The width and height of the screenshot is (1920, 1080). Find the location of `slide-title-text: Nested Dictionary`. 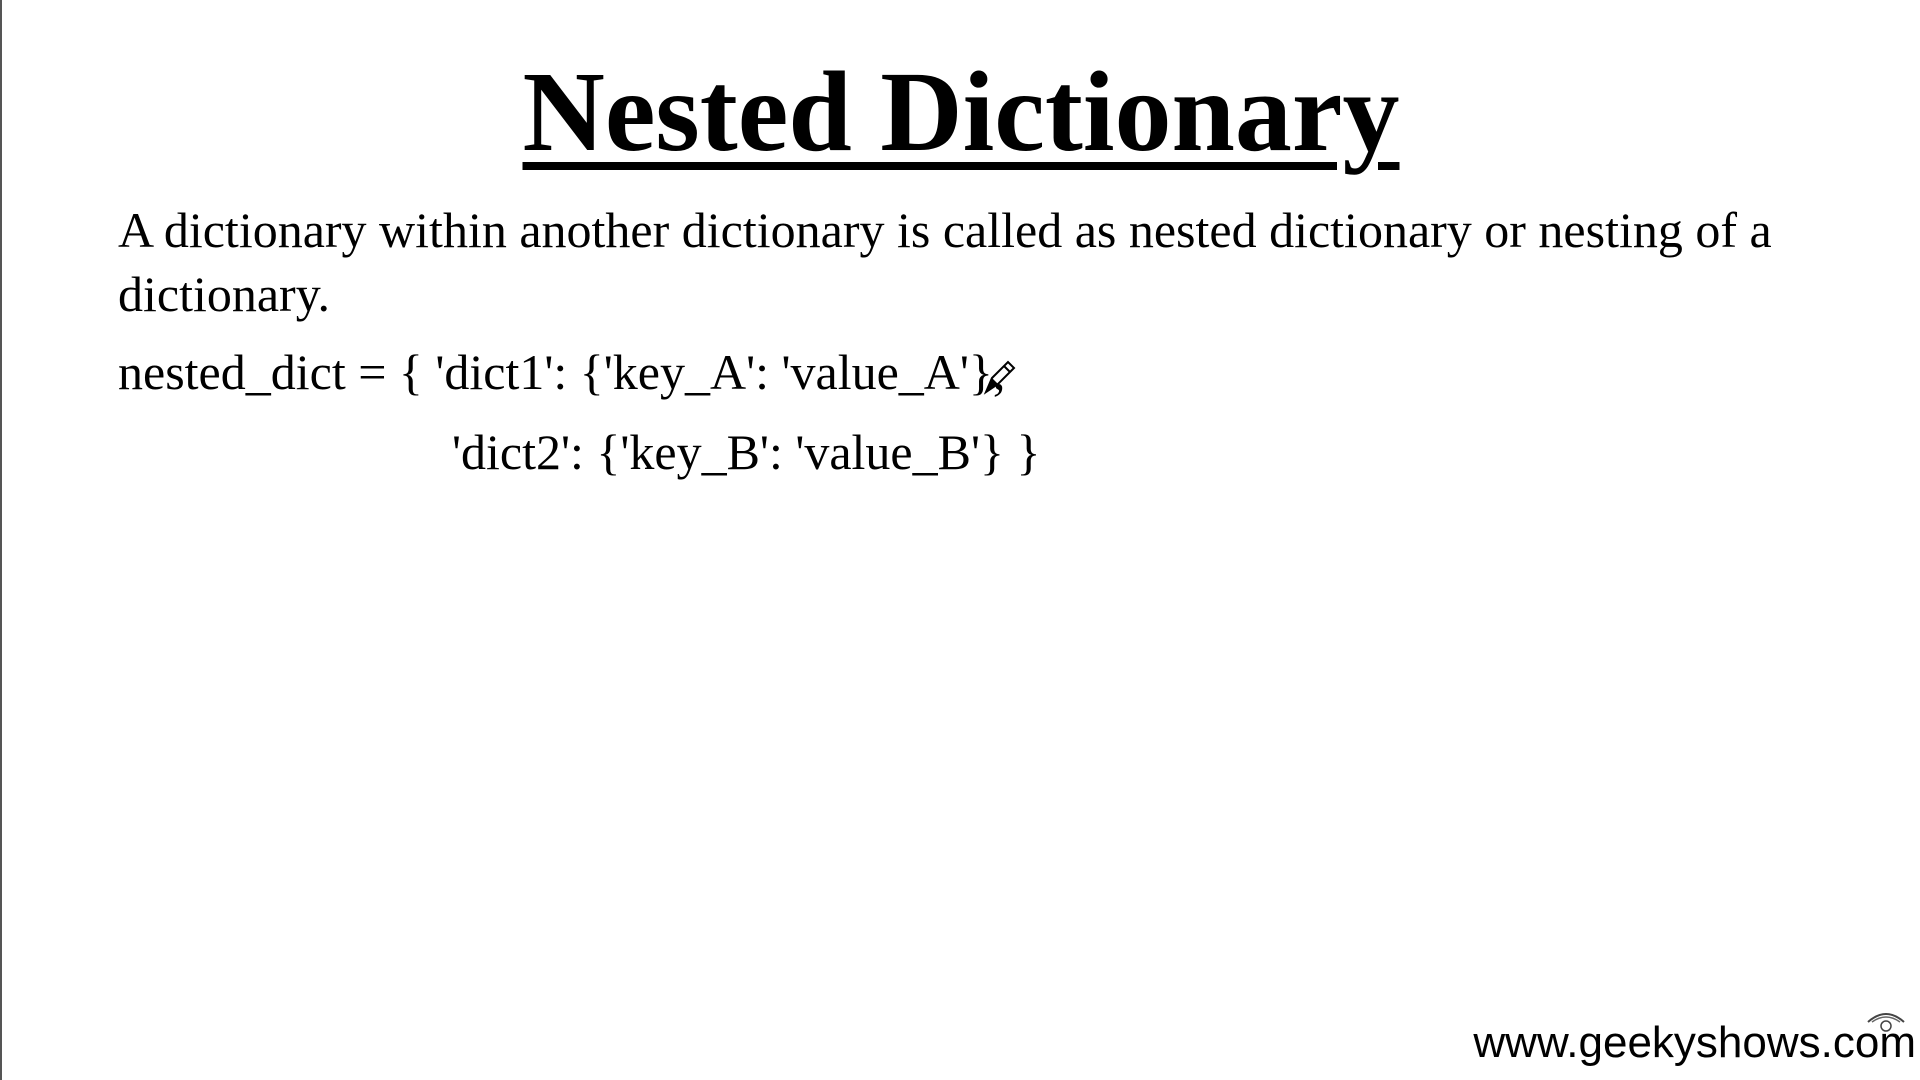

slide-title-text: Nested Dictionary is located at coordinates (961, 111).